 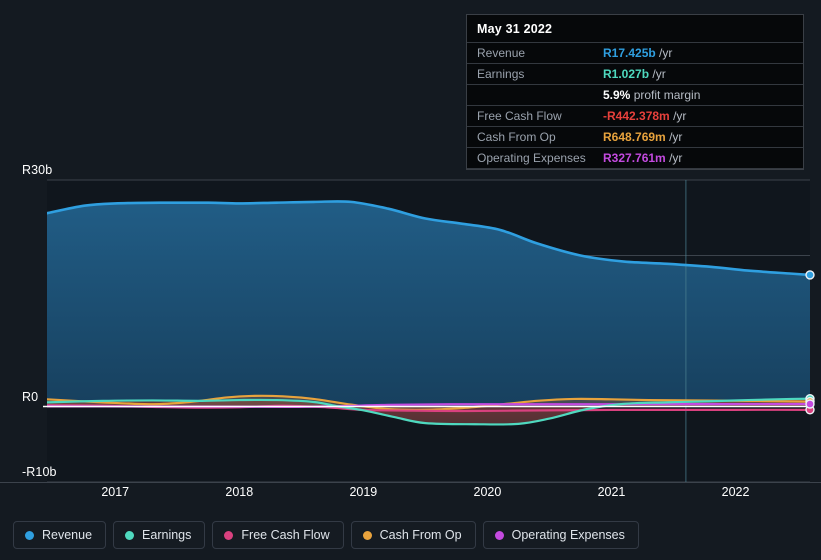 I want to click on tooltip-date: May 31 2022, so click(x=515, y=29).